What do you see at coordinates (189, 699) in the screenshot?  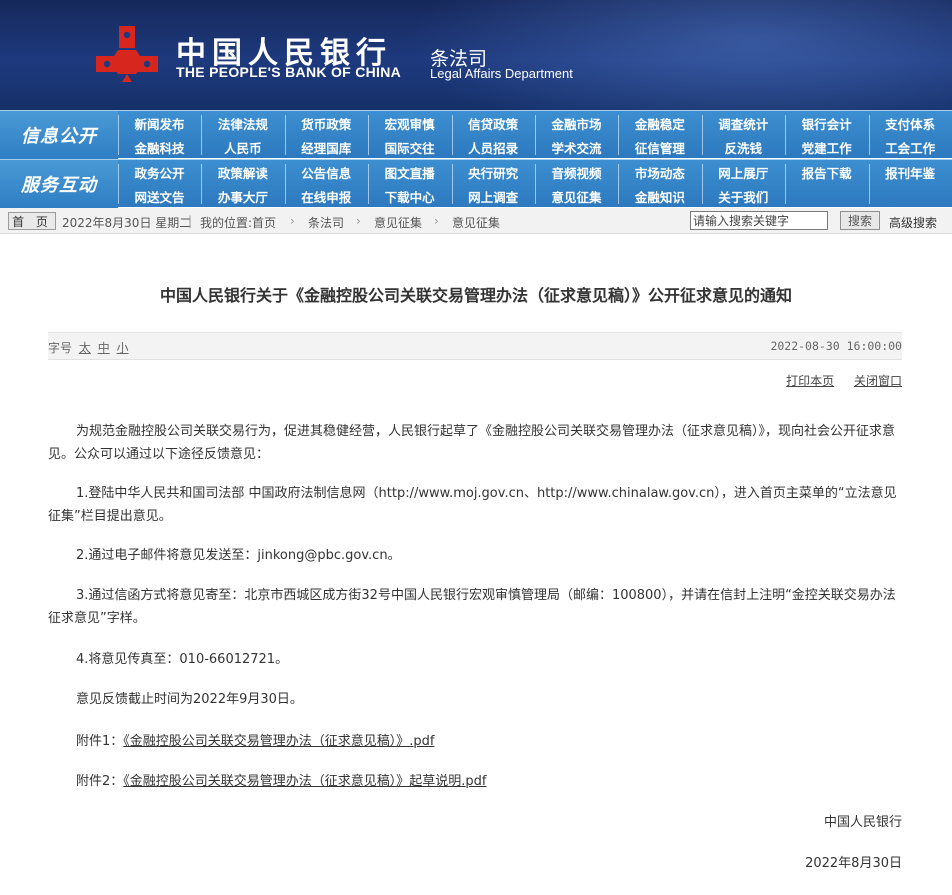 I see `deadline-paragraph: 意见反馈截止时间为2022年9月30日。` at bounding box center [189, 699].